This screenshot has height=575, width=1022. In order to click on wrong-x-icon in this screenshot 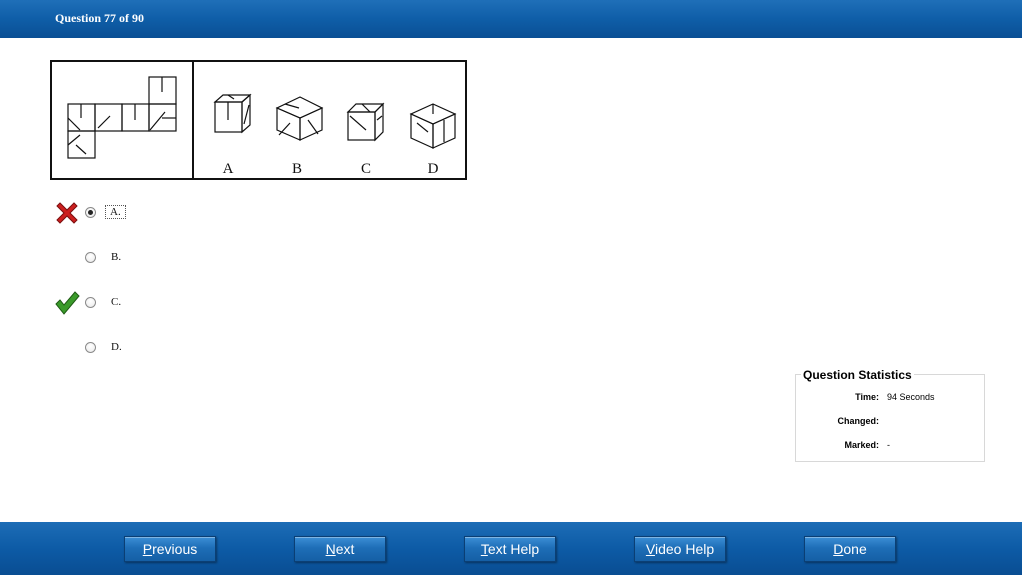, I will do `click(67, 213)`.